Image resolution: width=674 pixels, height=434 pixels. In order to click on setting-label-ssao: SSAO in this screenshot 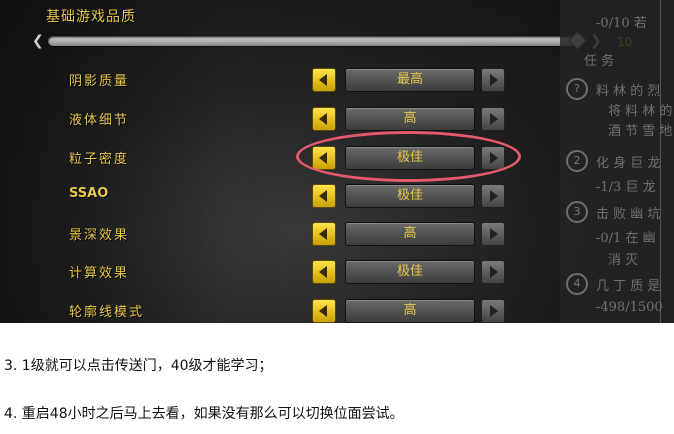, I will do `click(89, 193)`.